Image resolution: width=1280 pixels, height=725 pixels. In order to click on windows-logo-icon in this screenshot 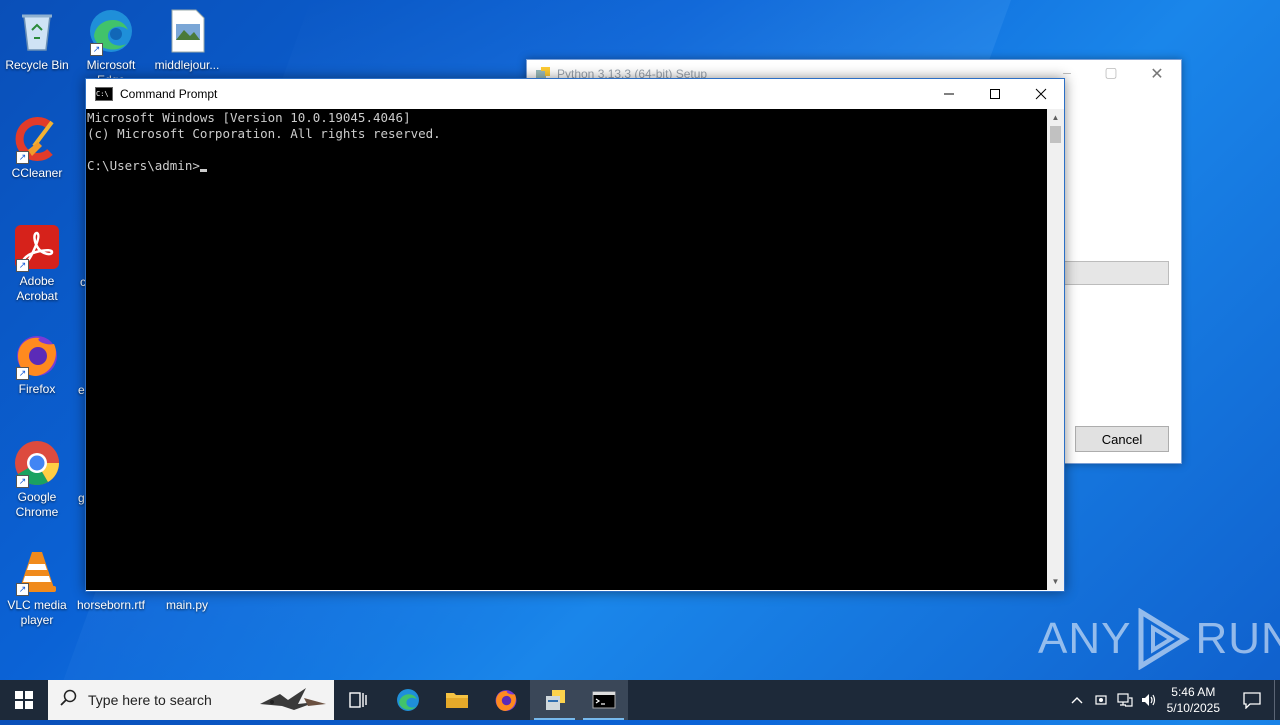, I will do `click(24, 700)`.